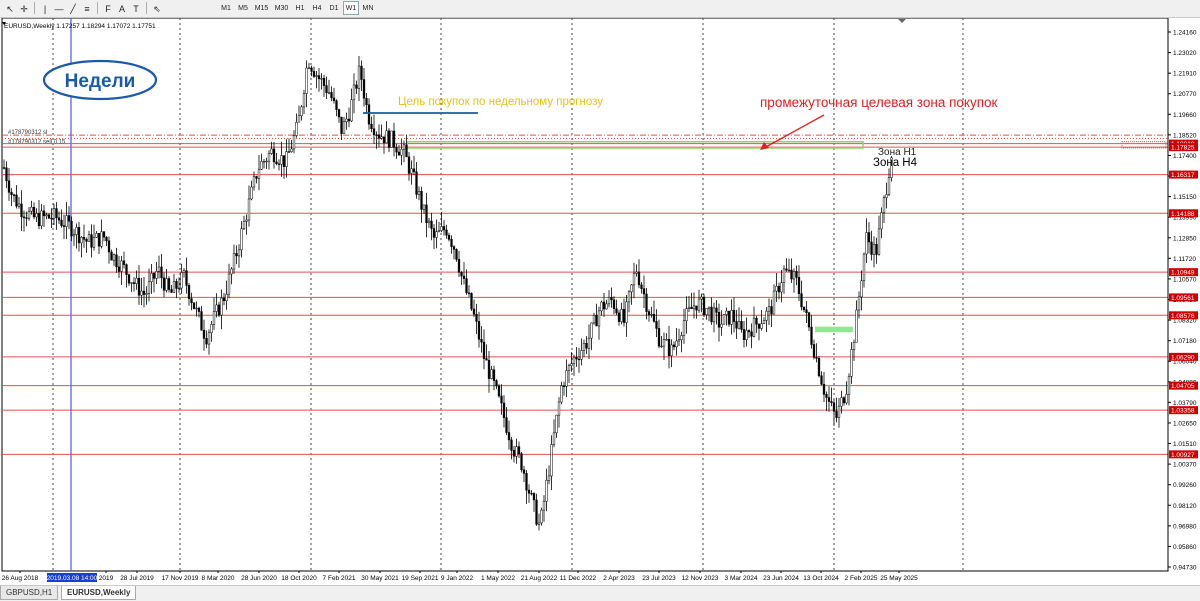 The image size is (1200, 601). Describe the element at coordinates (157, 8) in the screenshot. I see `arrows-icon: ⇖` at that location.